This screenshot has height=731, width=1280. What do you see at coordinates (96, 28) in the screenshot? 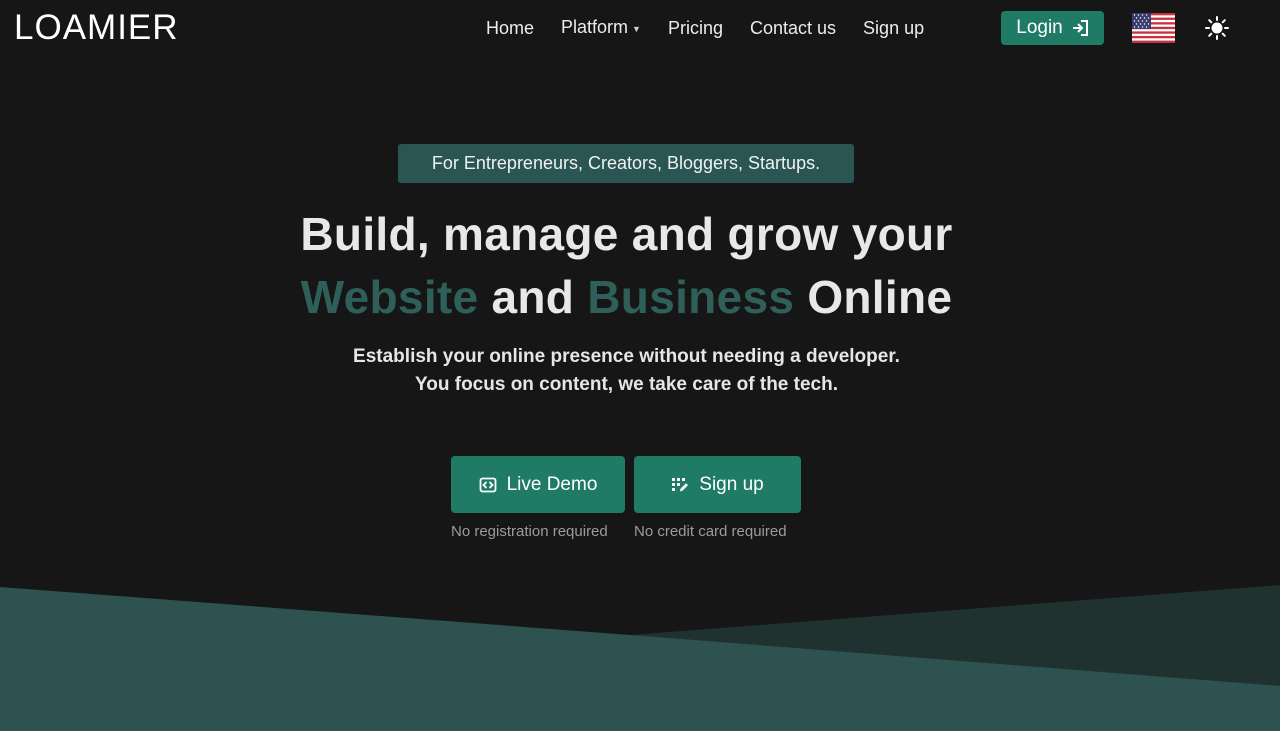
I see `brand-logo: LOAMIER` at bounding box center [96, 28].